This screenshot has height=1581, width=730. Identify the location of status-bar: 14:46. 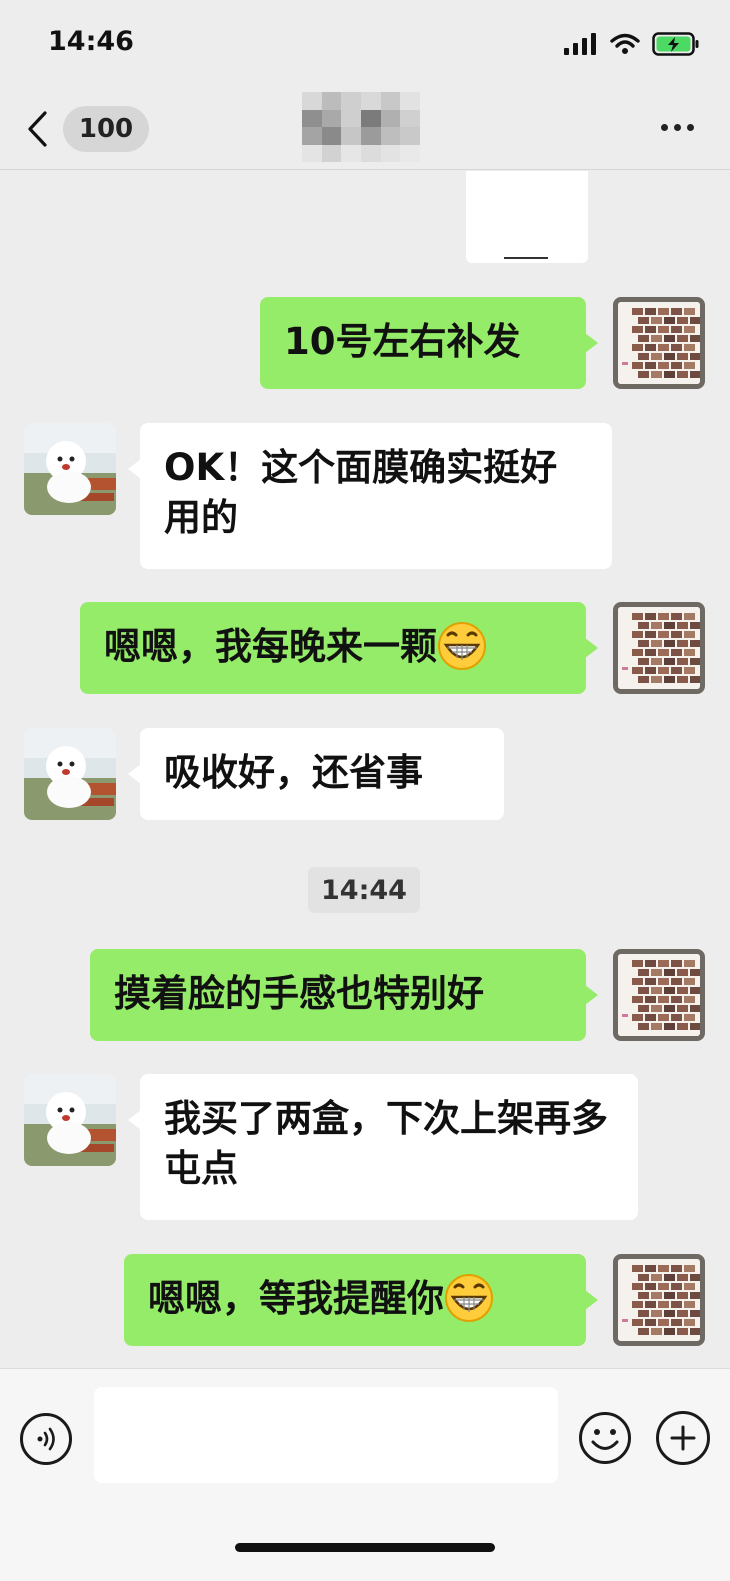
(365, 44).